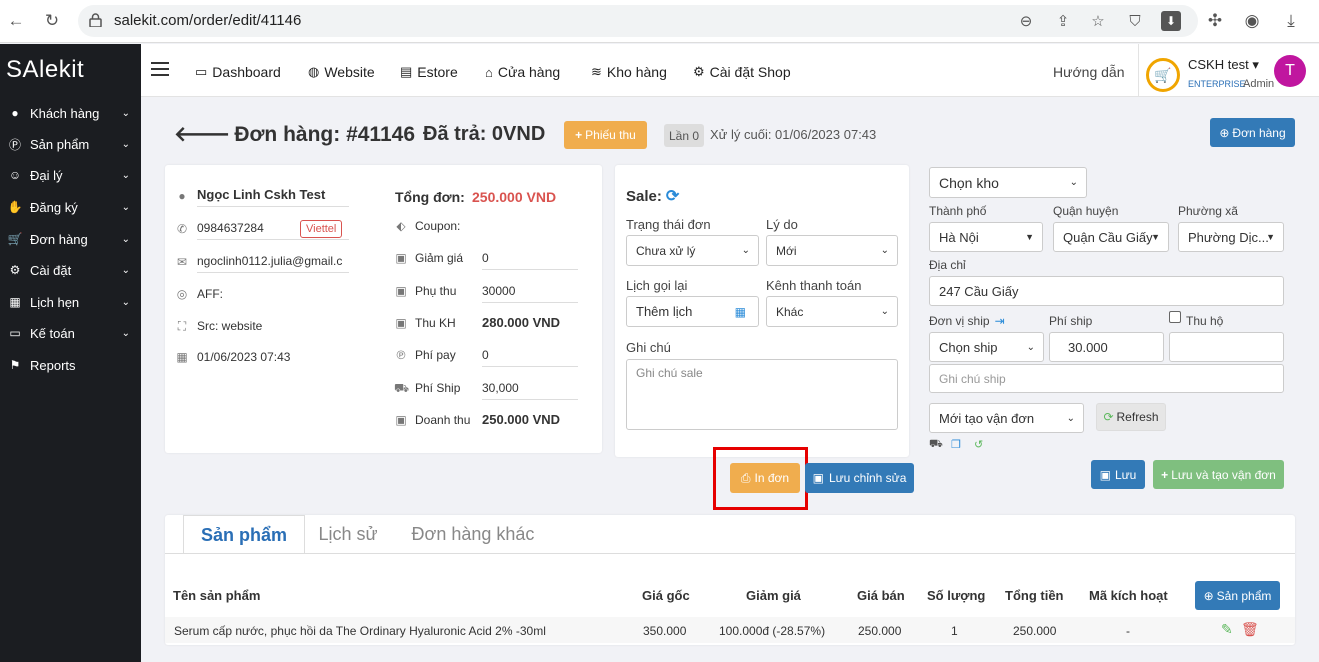 This screenshot has height=662, width=1319. Describe the element at coordinates (1098, 21) in the screenshot. I see `bookmark-star-icon: ☆` at that location.